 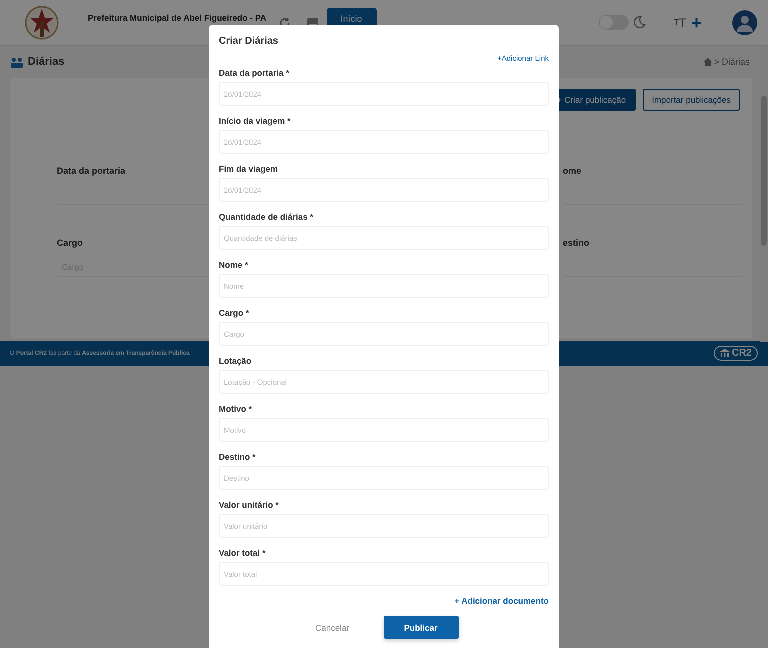 I want to click on filter-label: Data da portaria, so click(x=91, y=171).